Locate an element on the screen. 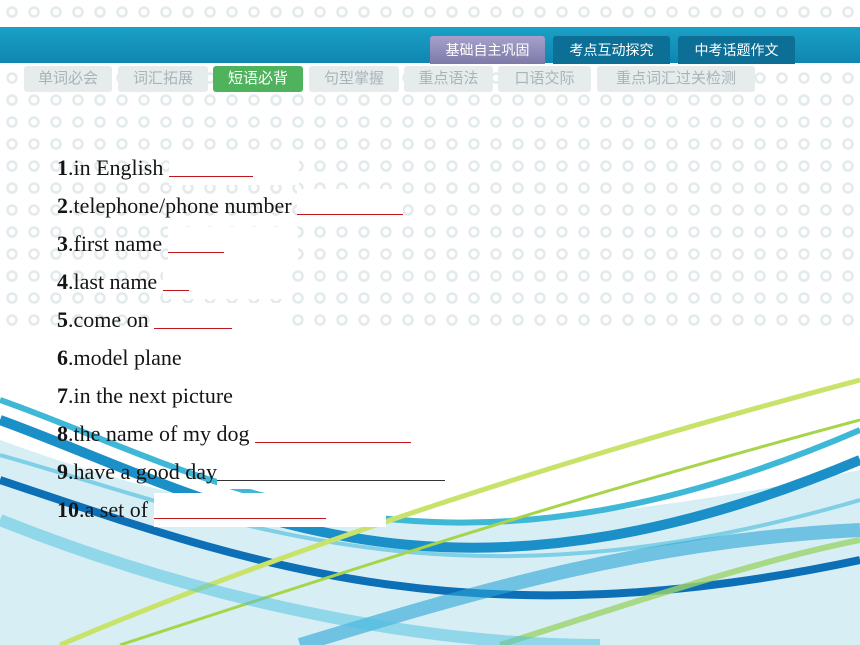 The height and width of the screenshot is (645, 860). list-item: 5.come on is located at coordinates (253, 321).